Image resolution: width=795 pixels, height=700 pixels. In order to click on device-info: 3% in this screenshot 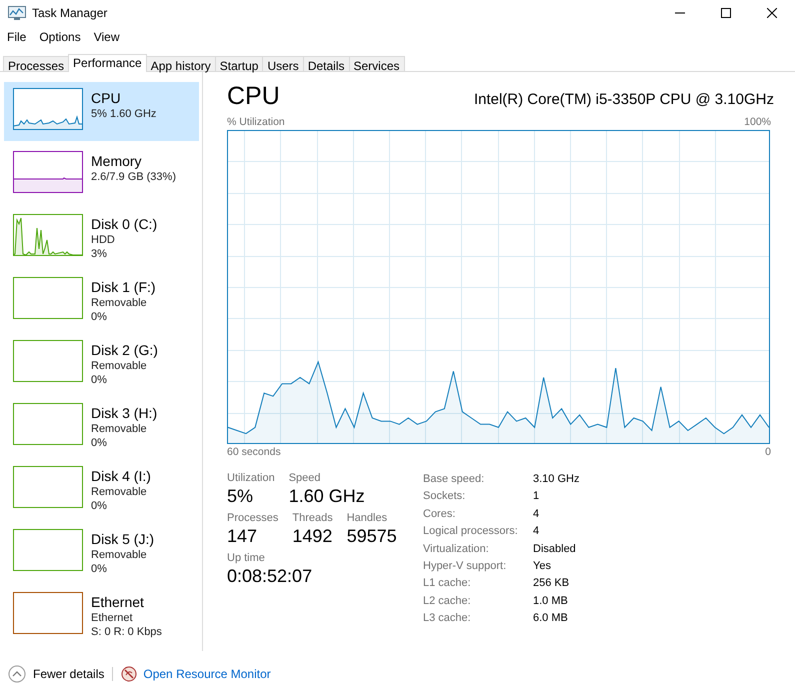, I will do `click(99, 254)`.